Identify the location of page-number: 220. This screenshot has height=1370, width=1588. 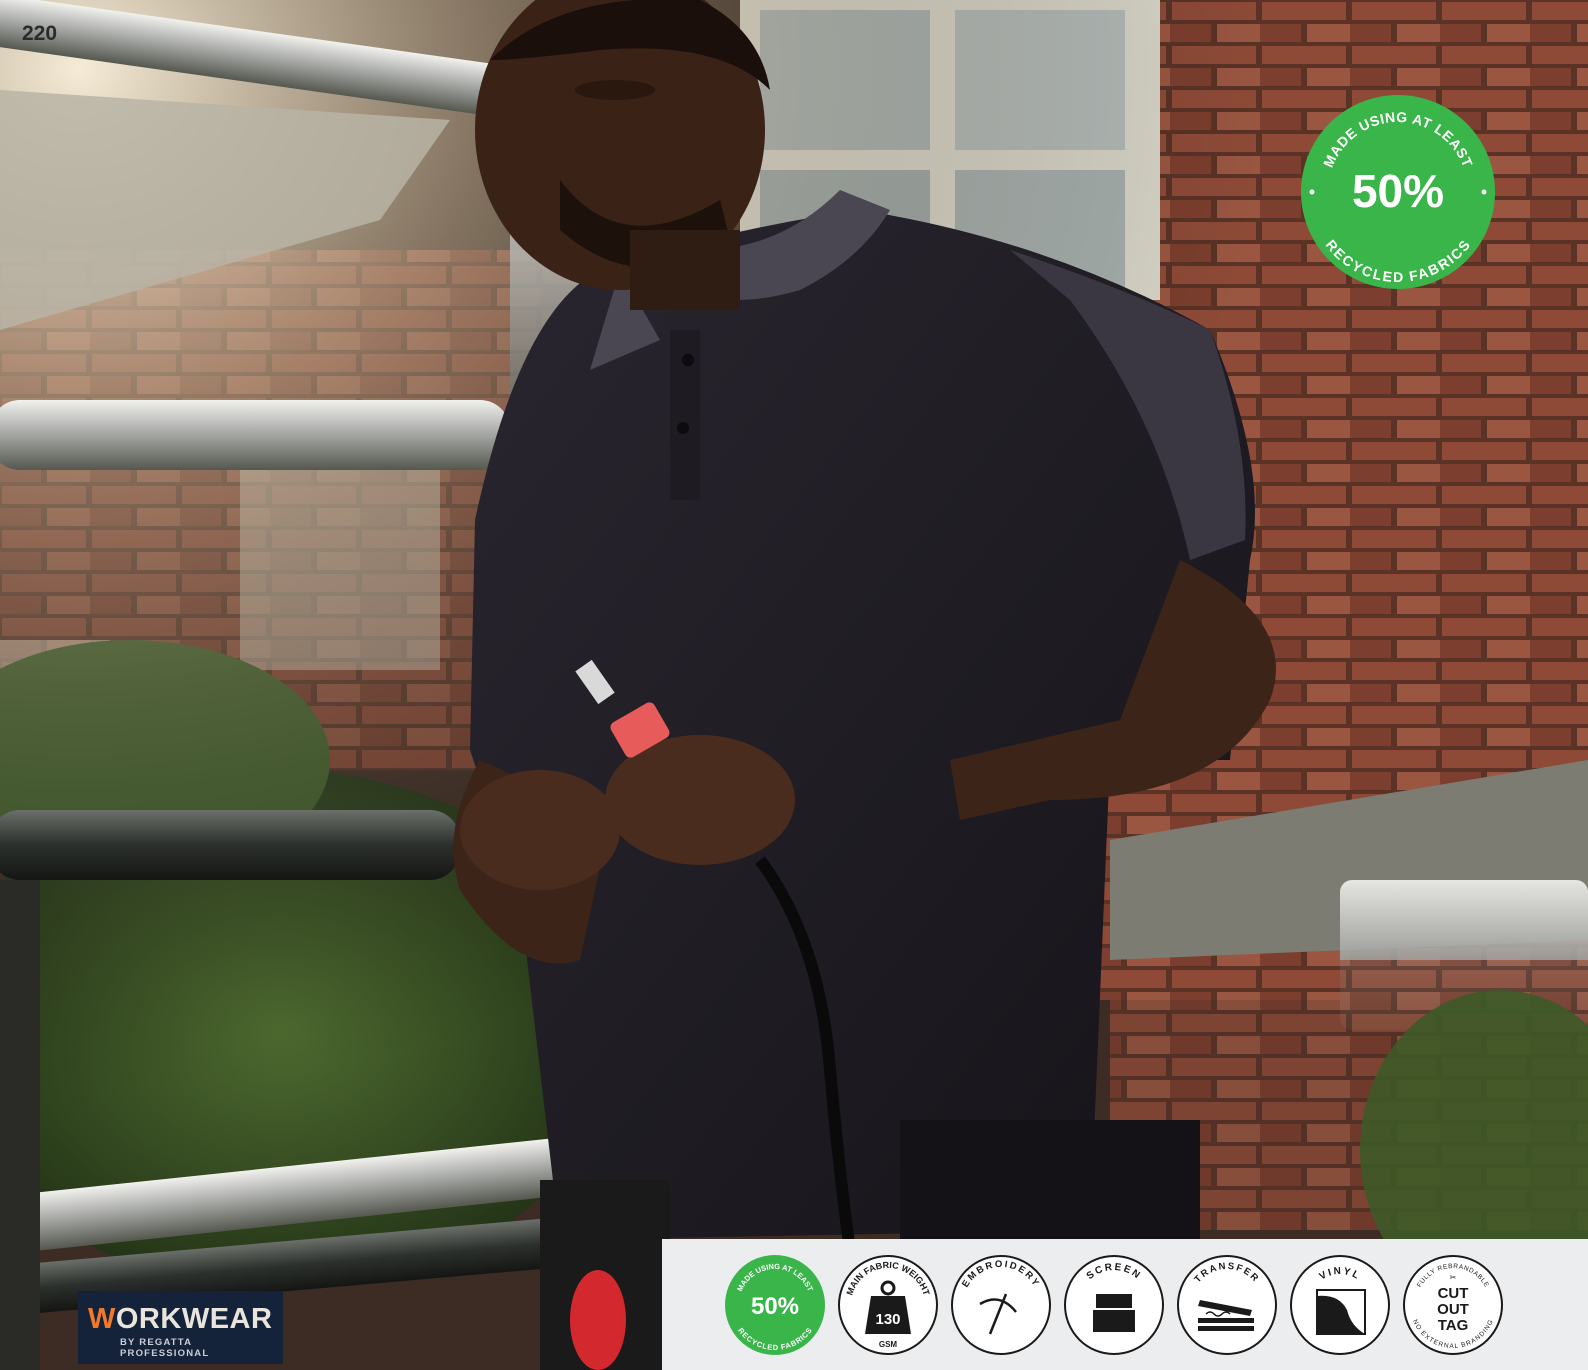
(40, 33).